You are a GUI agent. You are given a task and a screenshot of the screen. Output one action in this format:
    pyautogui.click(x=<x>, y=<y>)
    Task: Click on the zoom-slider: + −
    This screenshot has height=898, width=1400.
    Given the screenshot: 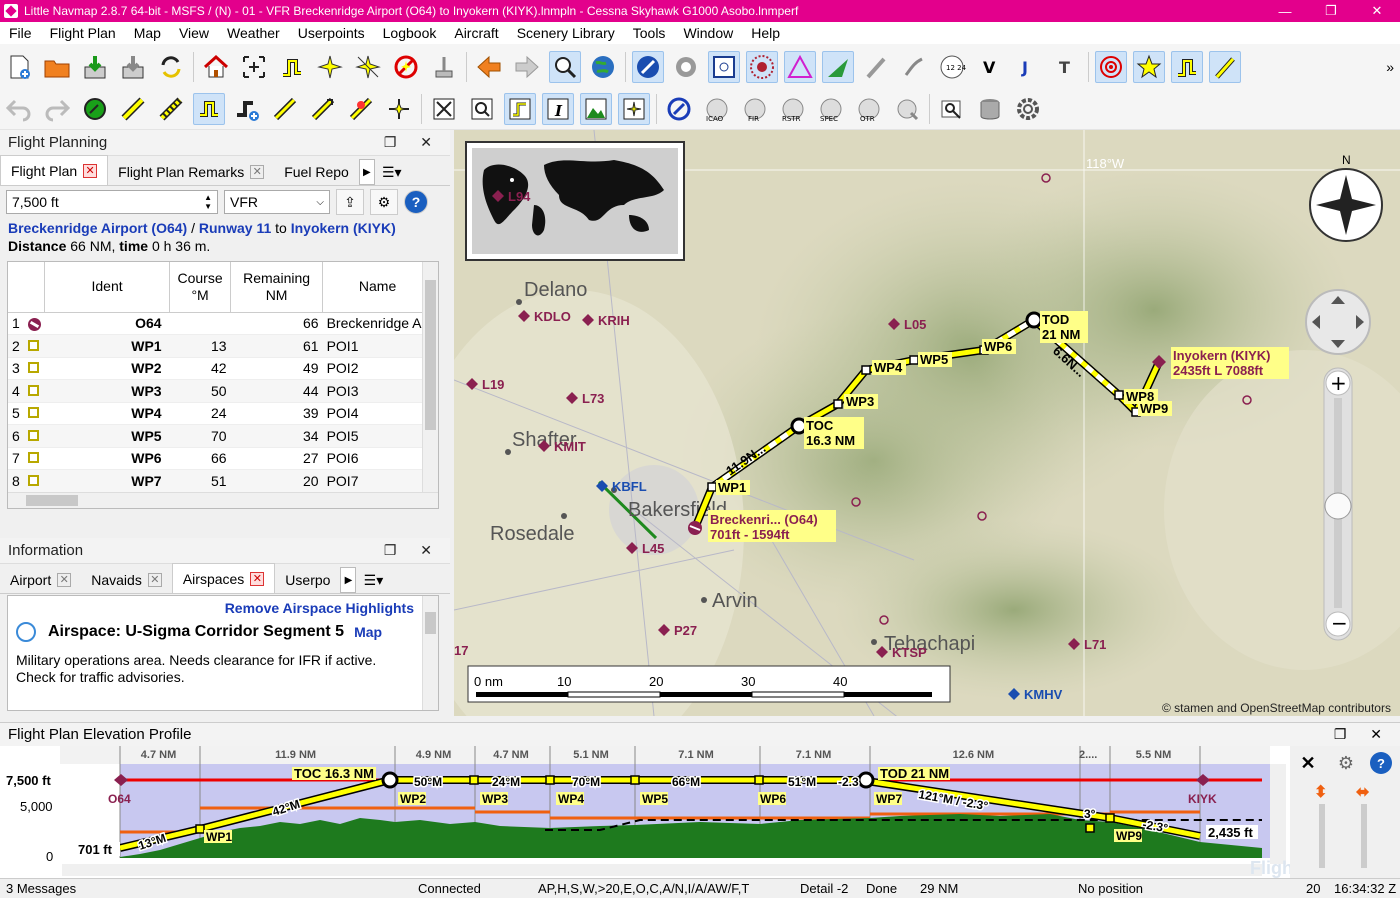 What is the action you would take?
    pyautogui.click(x=1338, y=504)
    